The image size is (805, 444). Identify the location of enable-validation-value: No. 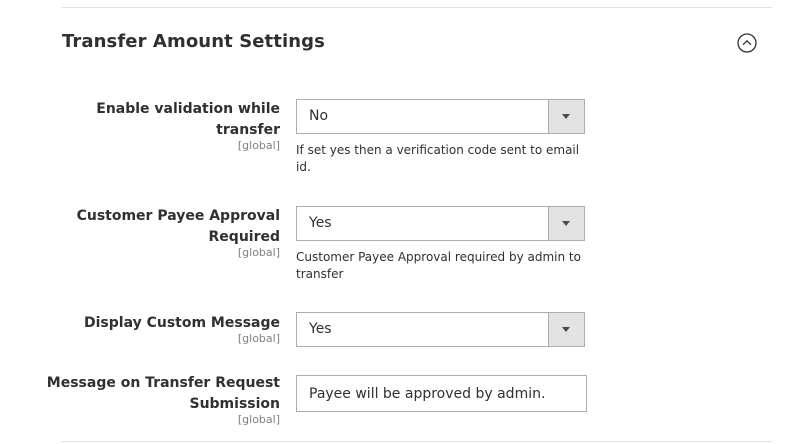
(319, 116).